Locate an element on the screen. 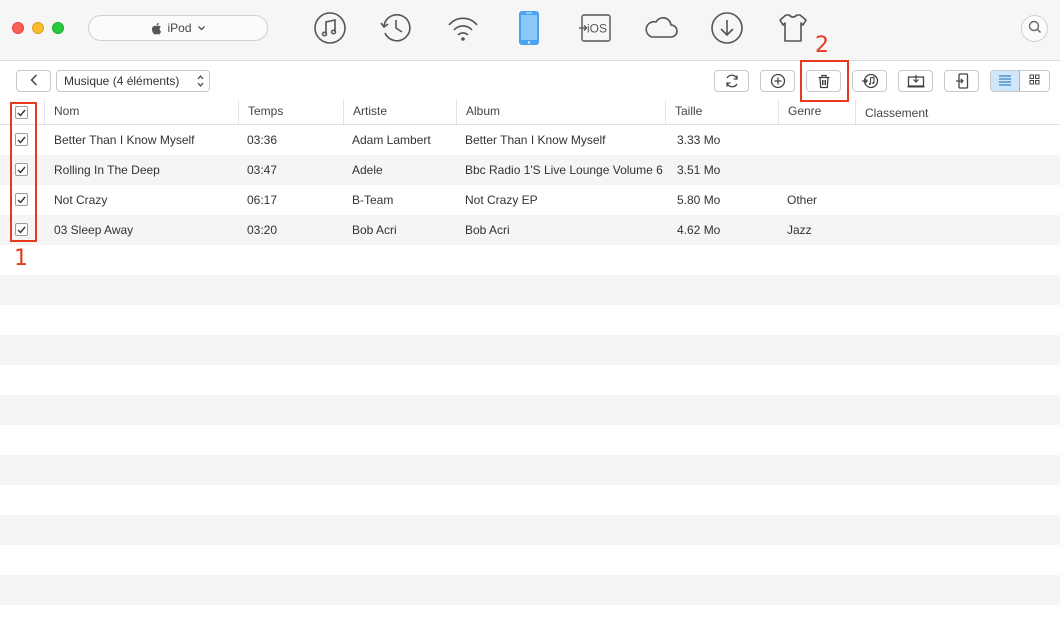 The width and height of the screenshot is (1060, 635). content-toolbar: Musique (4 éléments) is located at coordinates (530, 81).